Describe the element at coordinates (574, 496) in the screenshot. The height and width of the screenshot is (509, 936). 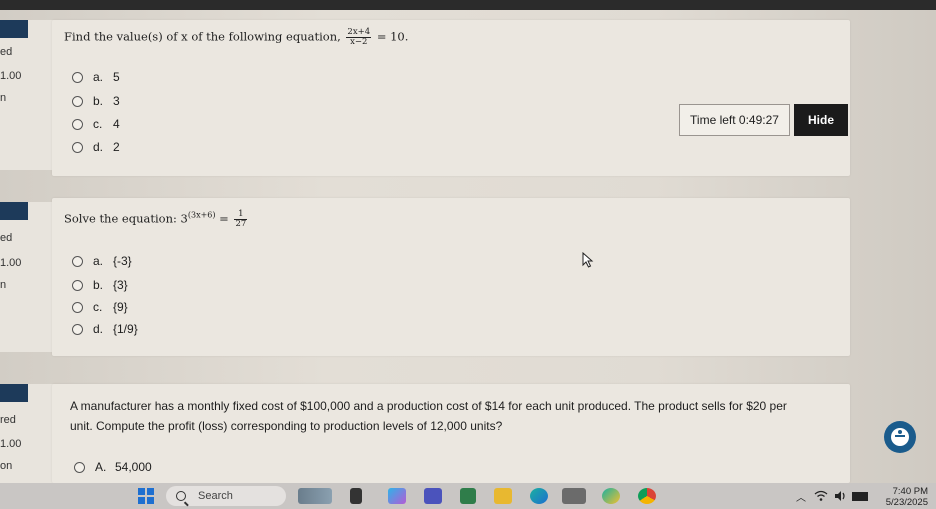
I see `app-thumbnail-icon` at that location.